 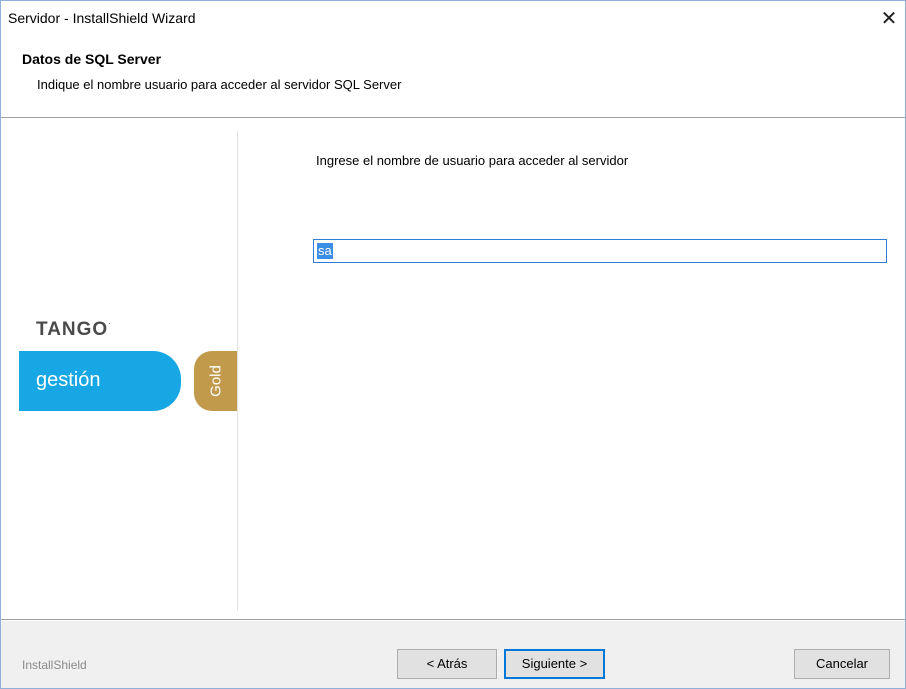 I want to click on installshield-brand: InstallShield, so click(x=54, y=665).